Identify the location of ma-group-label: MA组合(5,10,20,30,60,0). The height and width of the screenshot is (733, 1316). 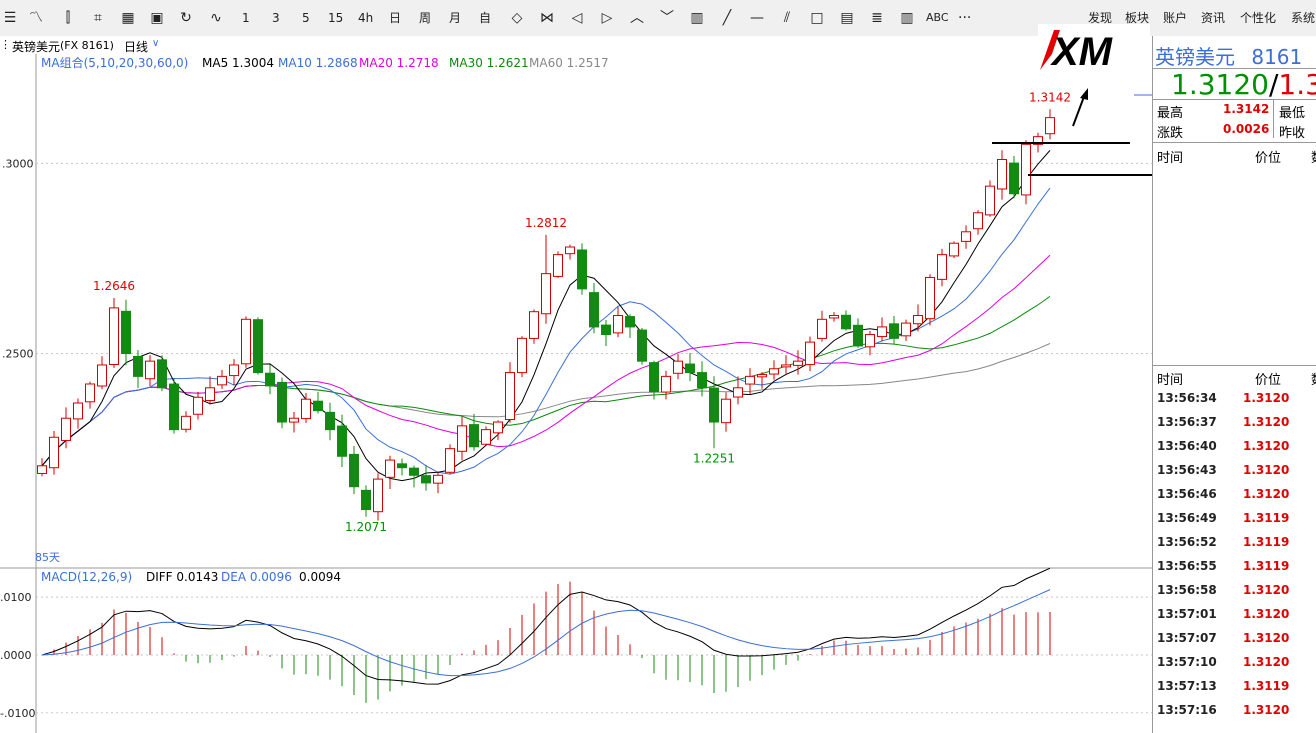
(114, 62).